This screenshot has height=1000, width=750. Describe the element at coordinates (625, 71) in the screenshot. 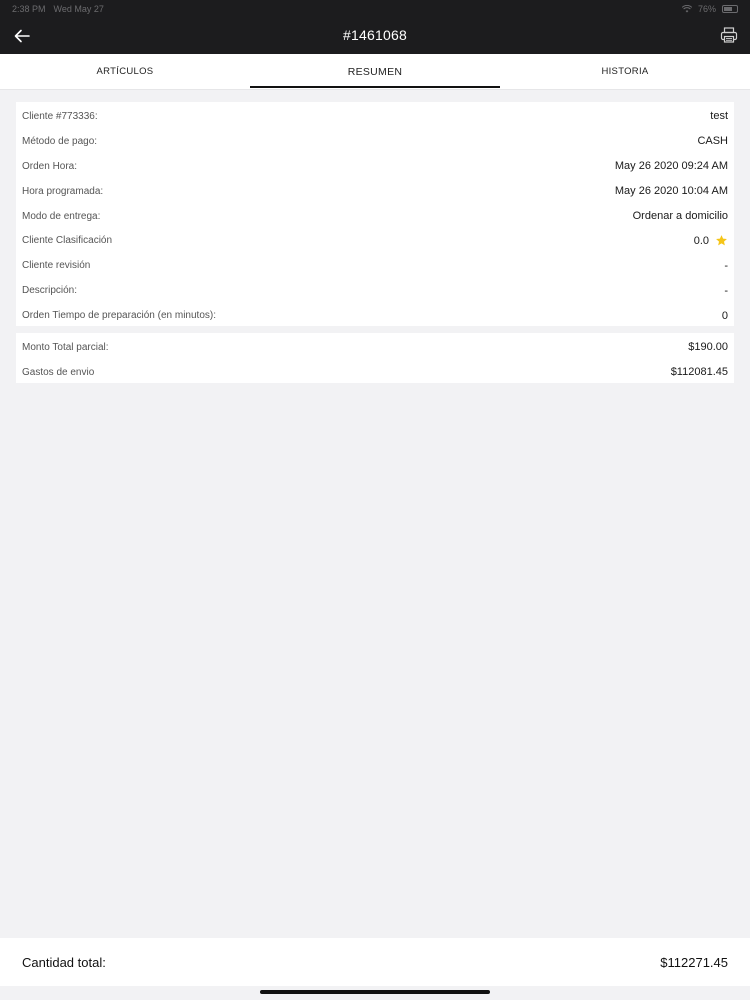

I see `tab-historia: HISTORIA` at that location.